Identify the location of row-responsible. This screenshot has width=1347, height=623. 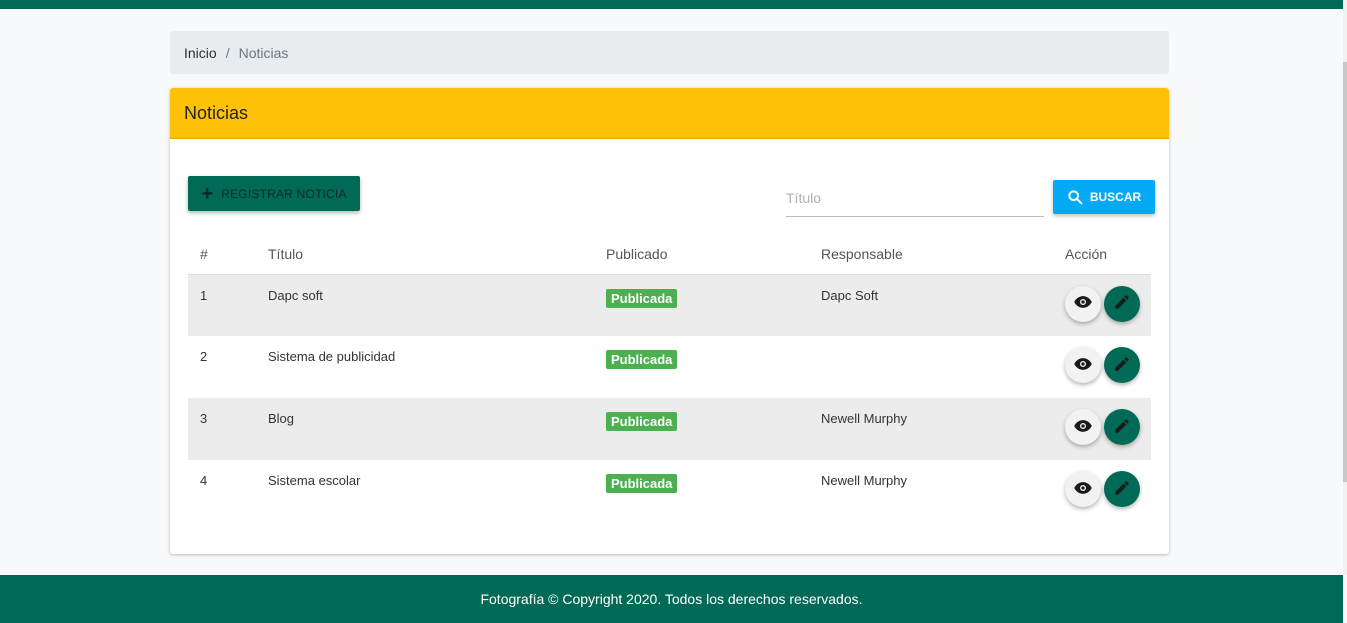
(943, 367).